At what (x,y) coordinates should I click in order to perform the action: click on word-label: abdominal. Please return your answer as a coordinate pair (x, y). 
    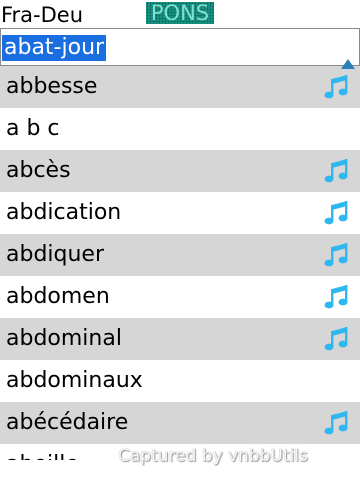
    Looking at the image, I should click on (64, 338).